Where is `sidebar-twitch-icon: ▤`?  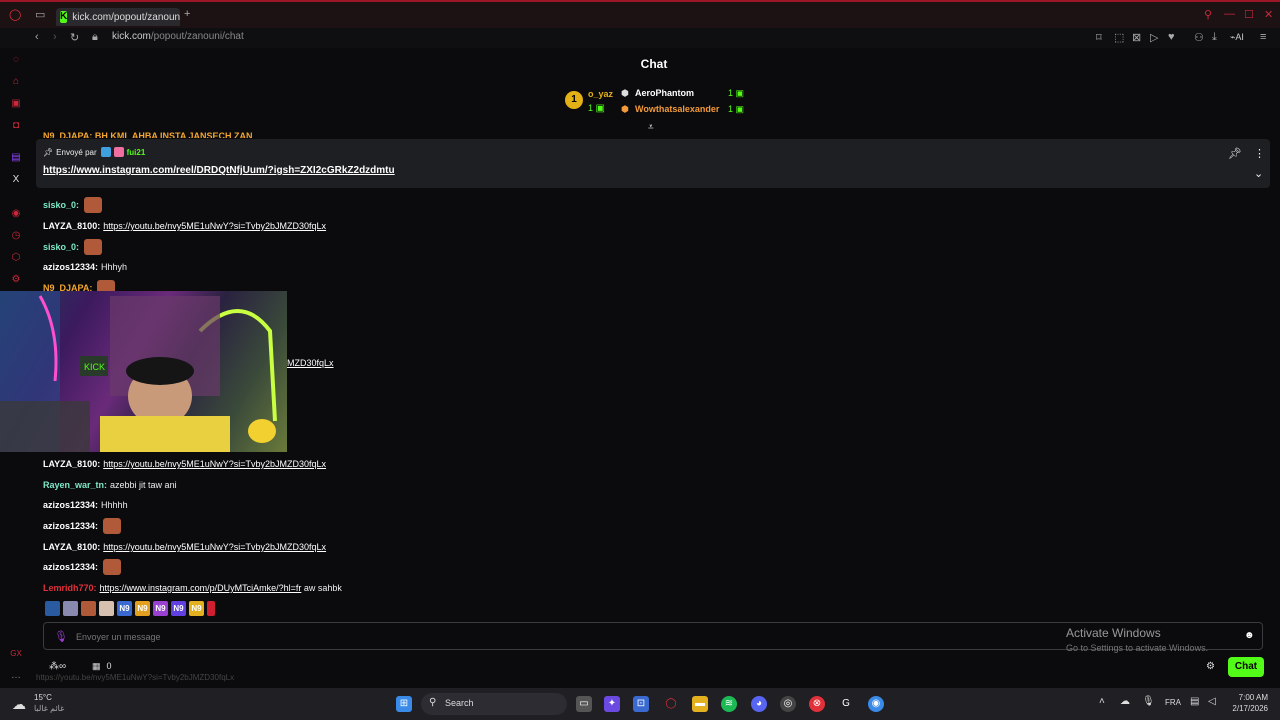 sidebar-twitch-icon: ▤ is located at coordinates (16, 158).